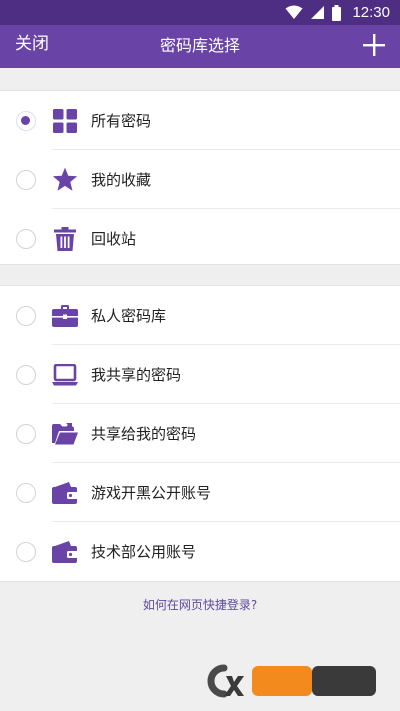 The image size is (400, 711). Describe the element at coordinates (200, 120) in the screenshot. I see `list-item-all-passwords: 所有密码` at that location.